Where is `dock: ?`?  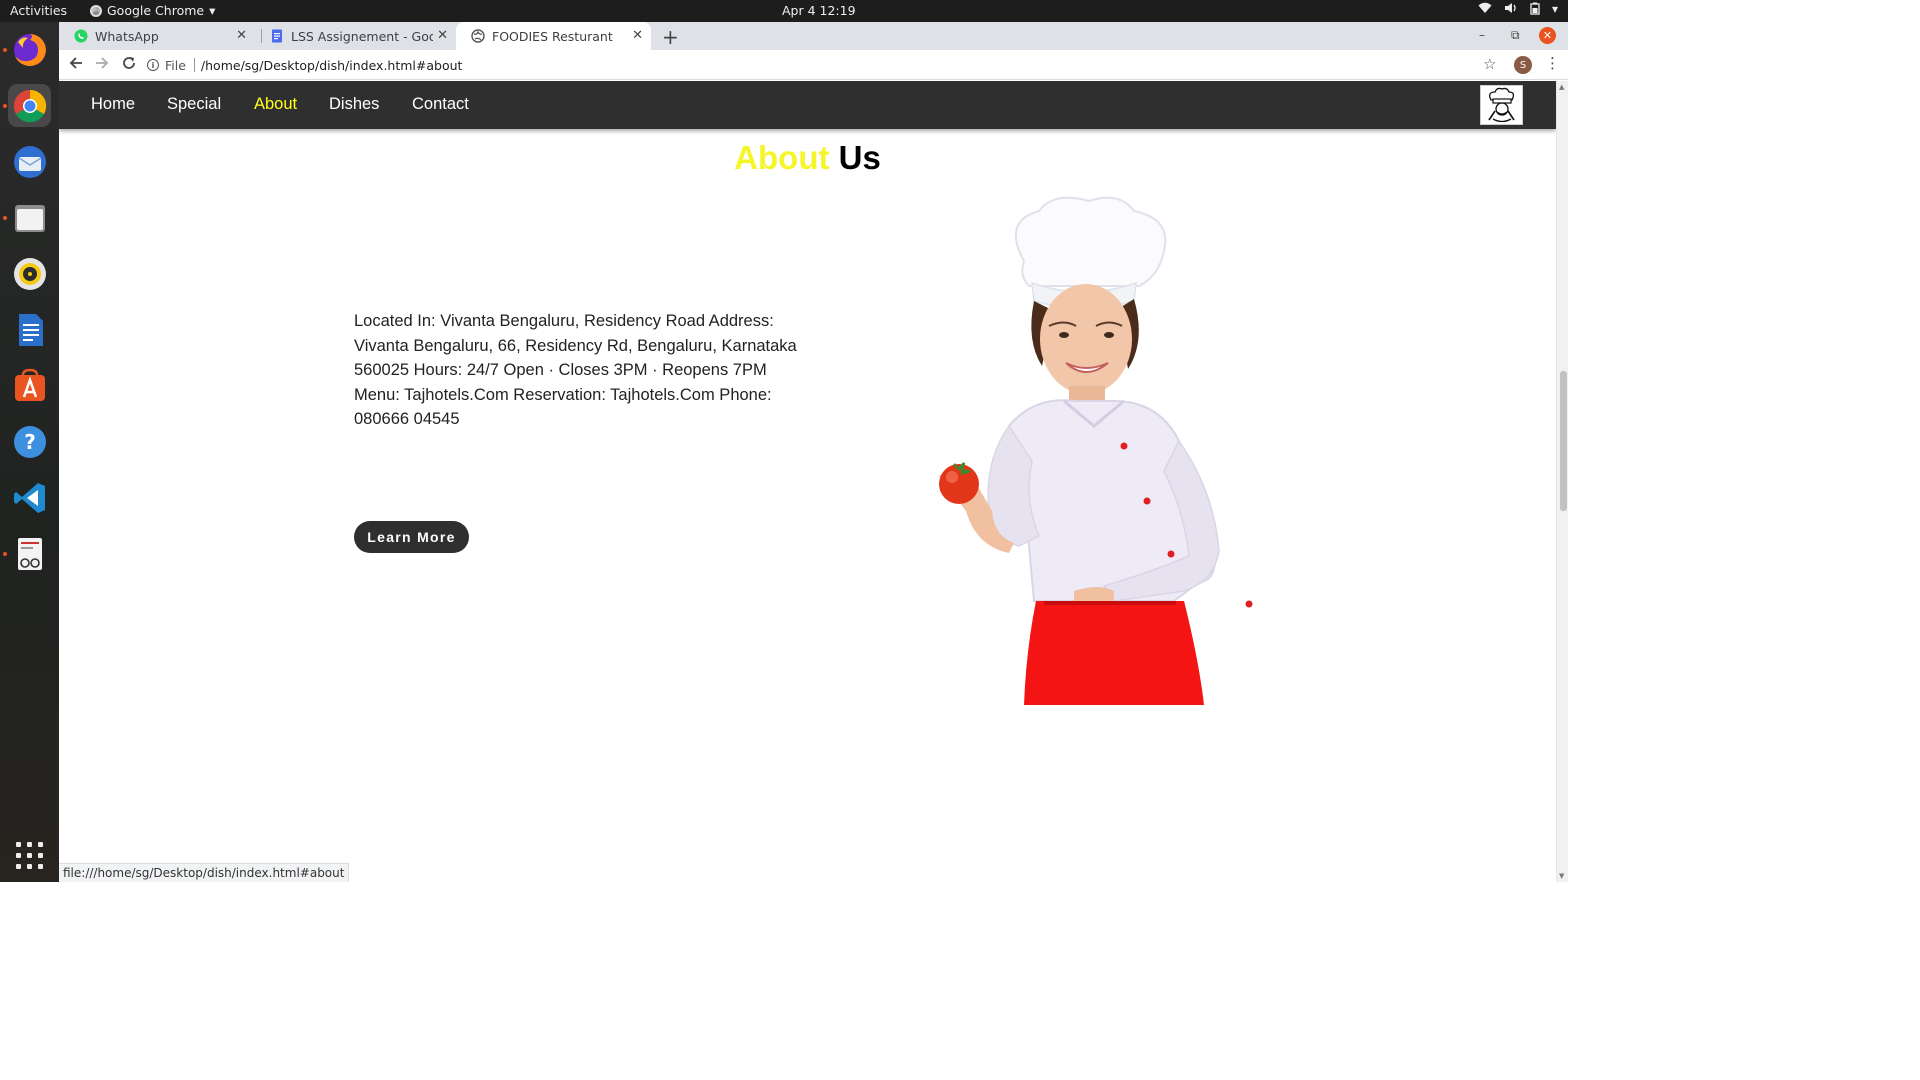
dock: ? is located at coordinates (29, 452).